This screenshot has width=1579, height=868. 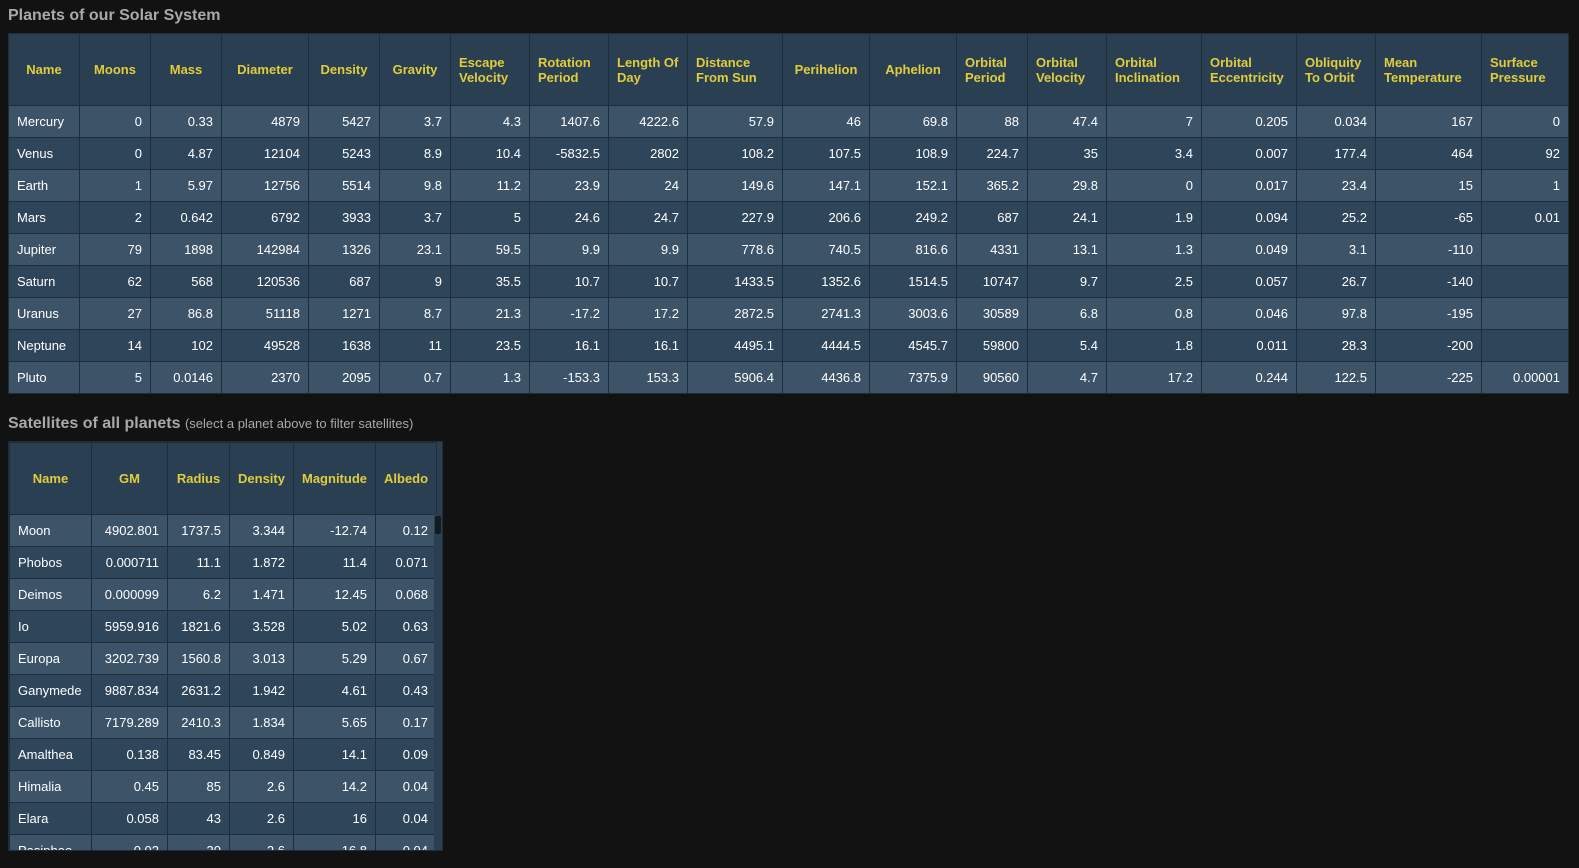 I want to click on satellites-scroll-thumb, so click(x=438, y=525).